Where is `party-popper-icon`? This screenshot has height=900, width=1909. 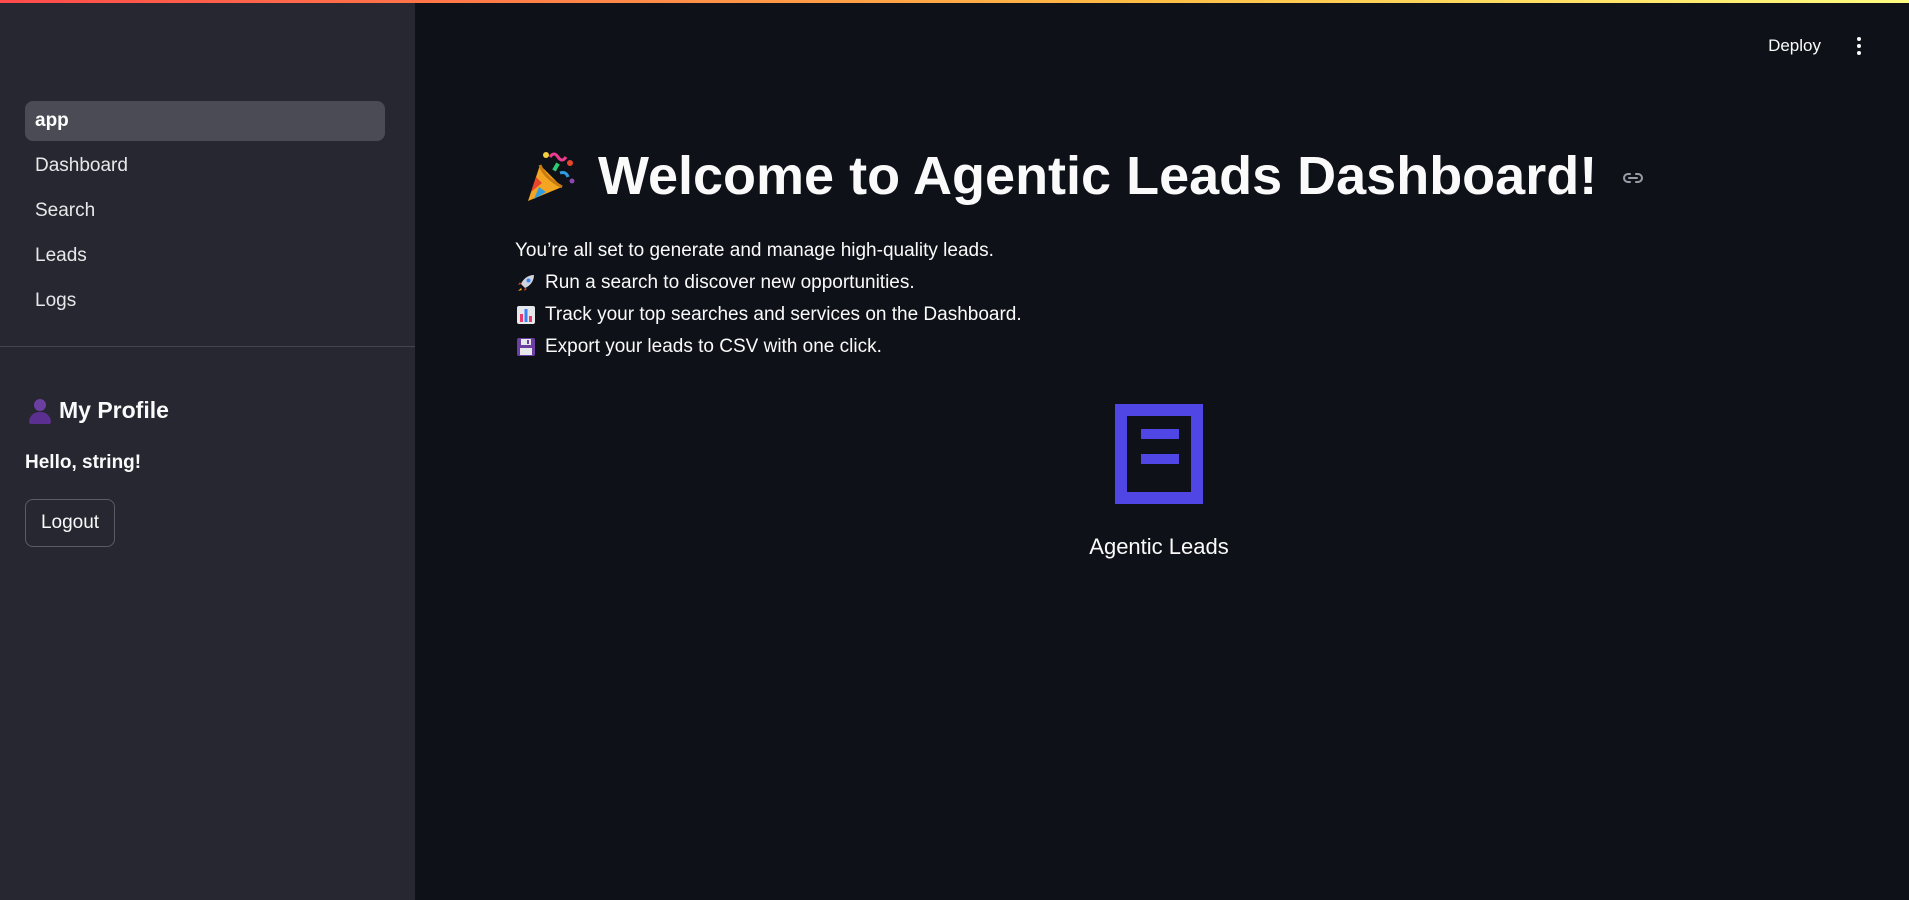
party-popper-icon is located at coordinates (551, 176).